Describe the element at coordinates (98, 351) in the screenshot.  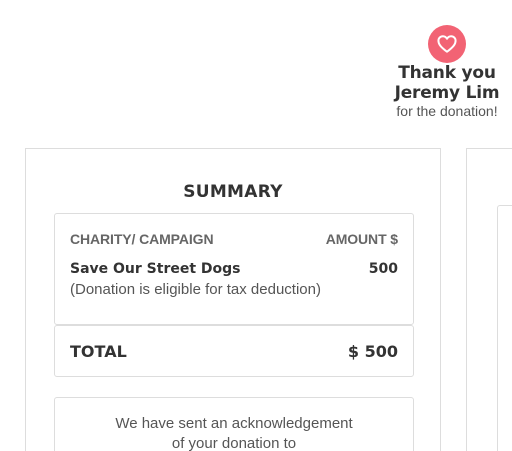
I see `total-label: TOTAL` at that location.